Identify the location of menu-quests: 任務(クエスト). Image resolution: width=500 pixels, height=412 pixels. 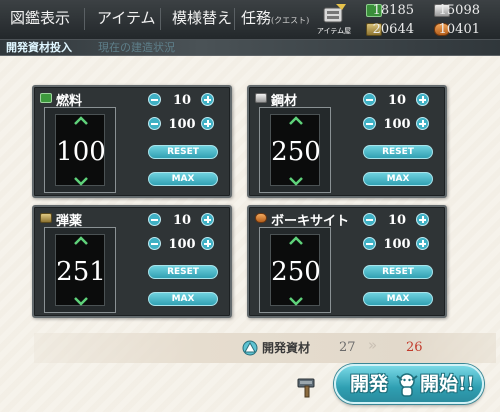
(275, 19).